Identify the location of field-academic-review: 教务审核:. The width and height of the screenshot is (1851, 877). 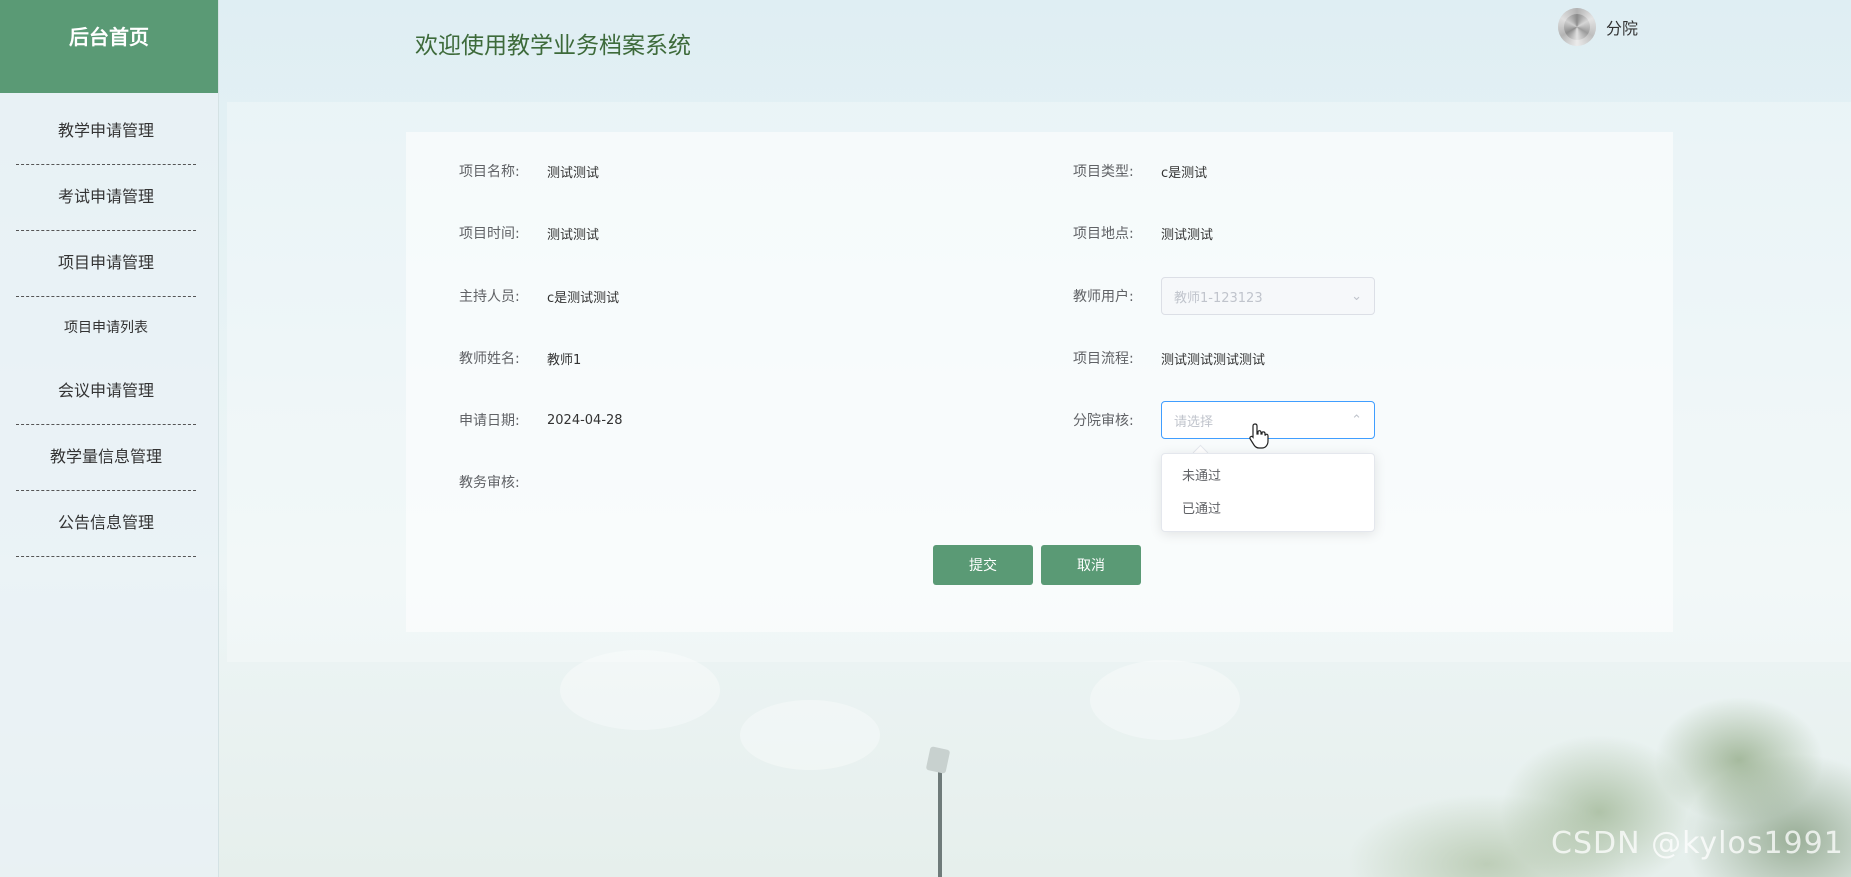
(503, 482).